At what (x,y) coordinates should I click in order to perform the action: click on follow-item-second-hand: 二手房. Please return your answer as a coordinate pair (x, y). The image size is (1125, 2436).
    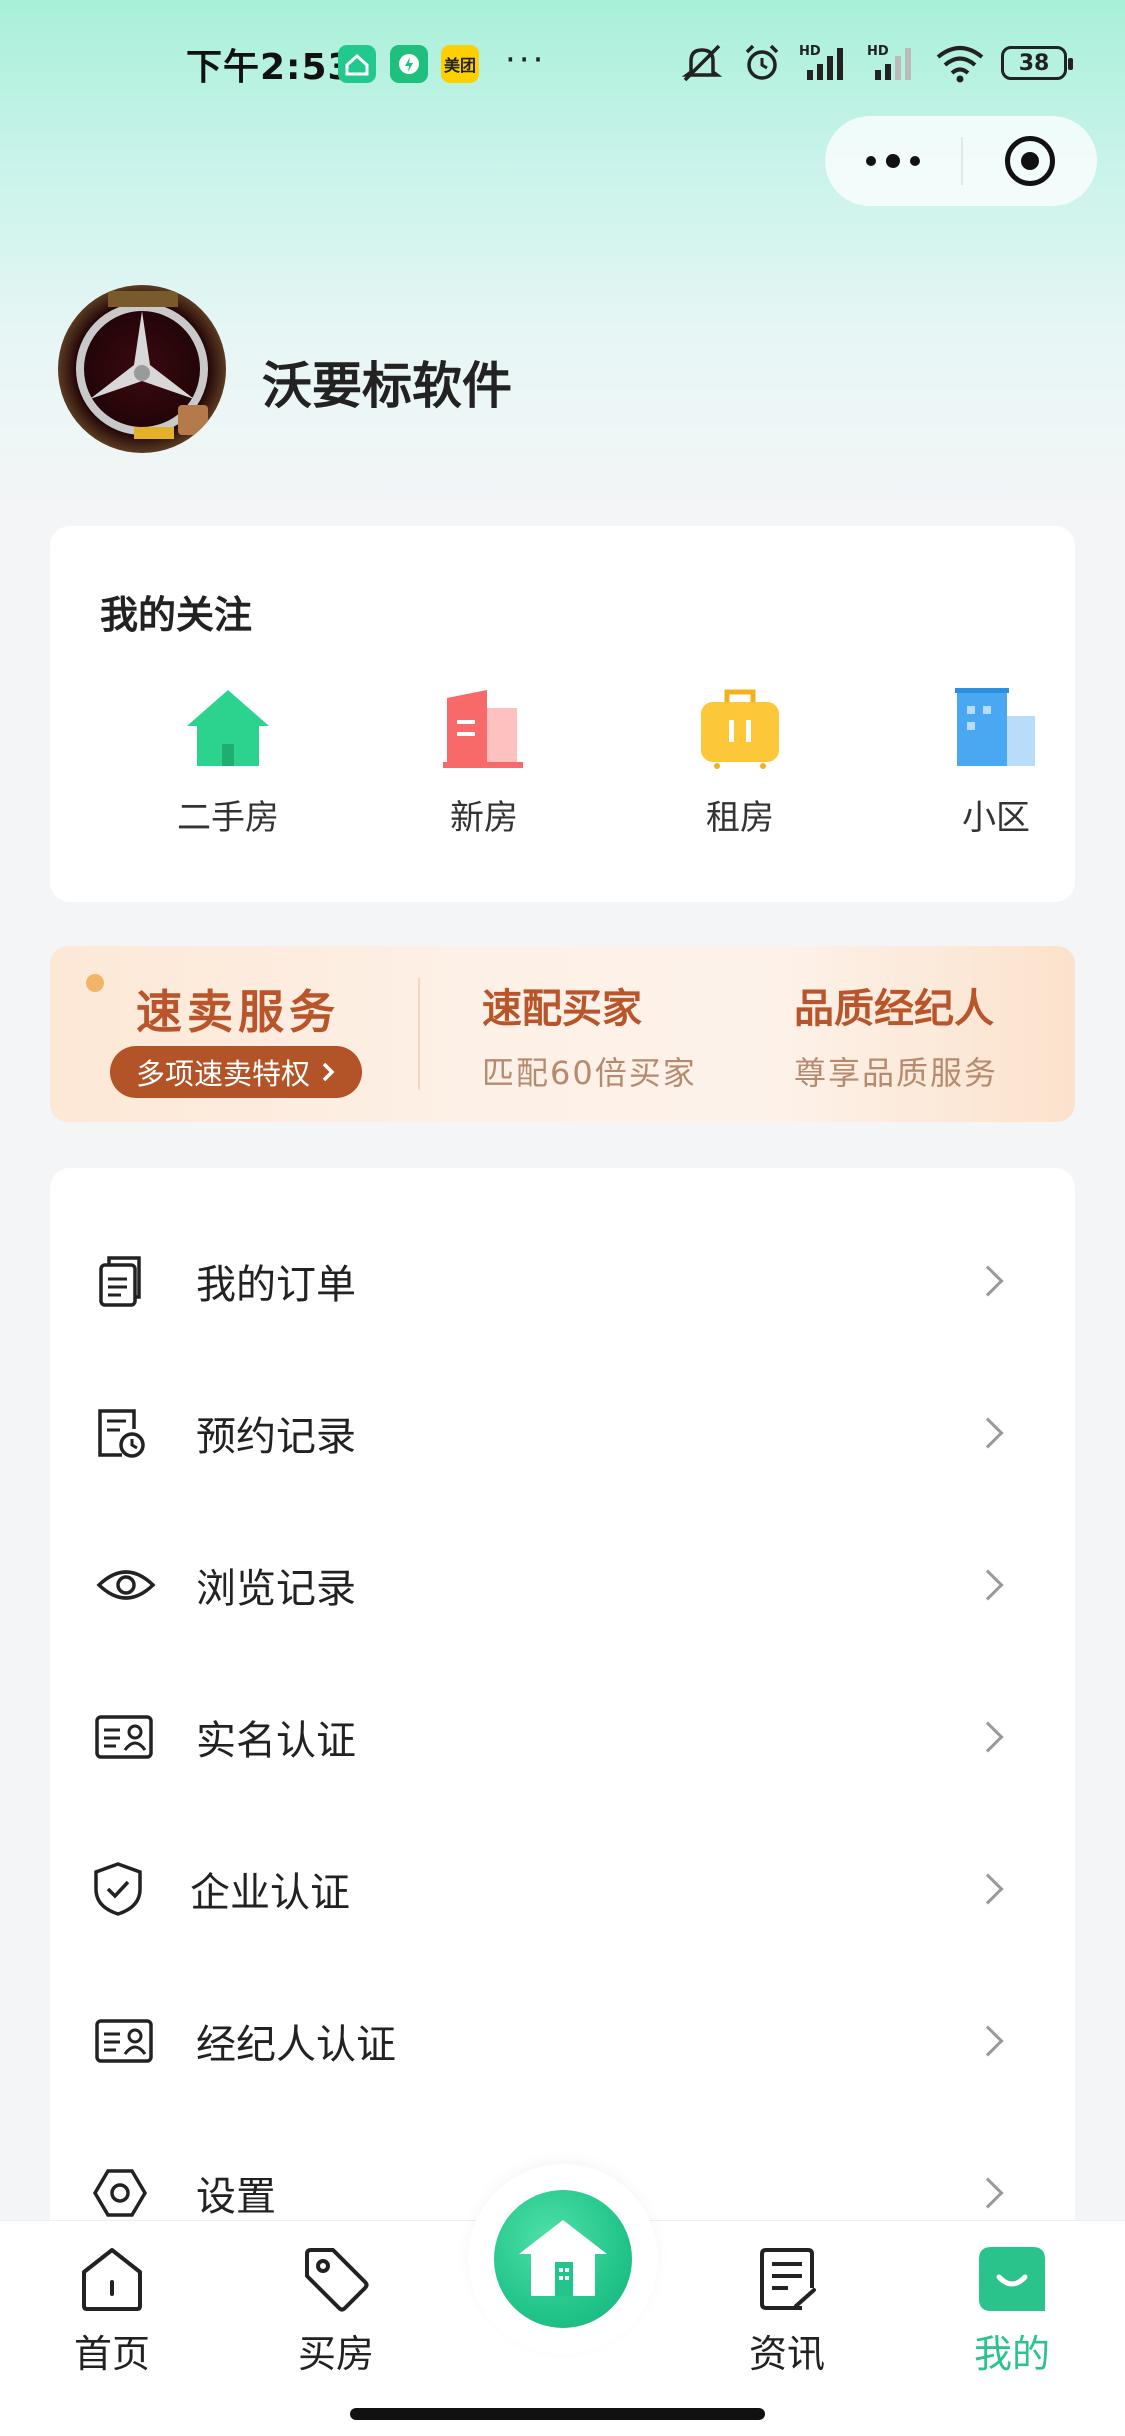
    Looking at the image, I should click on (228, 762).